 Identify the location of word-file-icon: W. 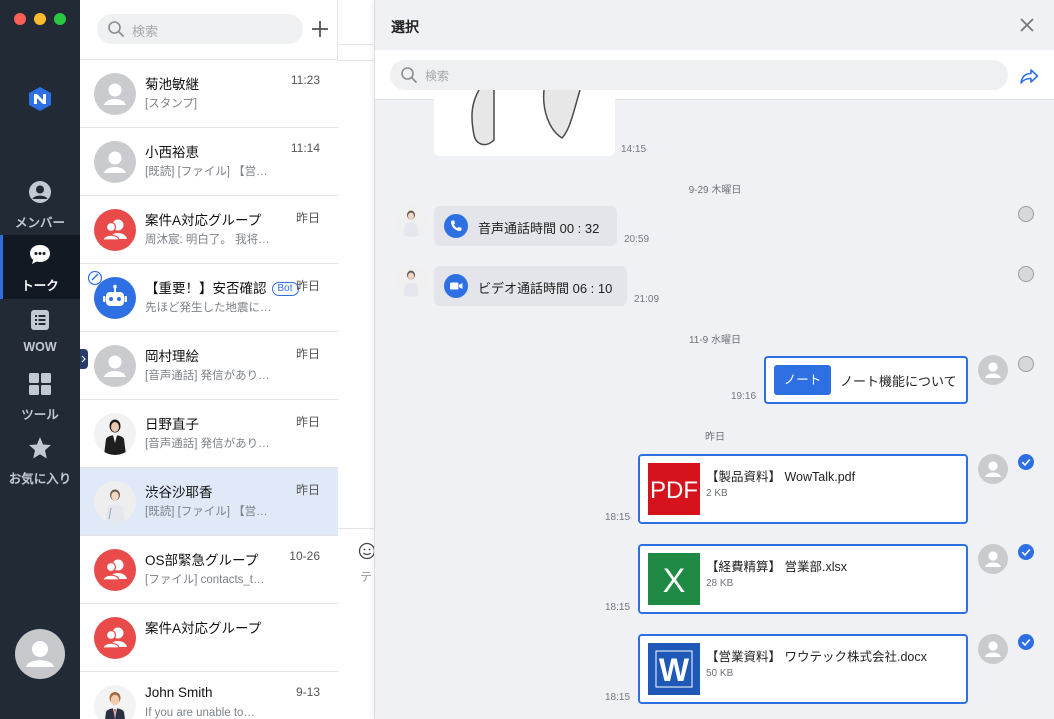
(674, 669).